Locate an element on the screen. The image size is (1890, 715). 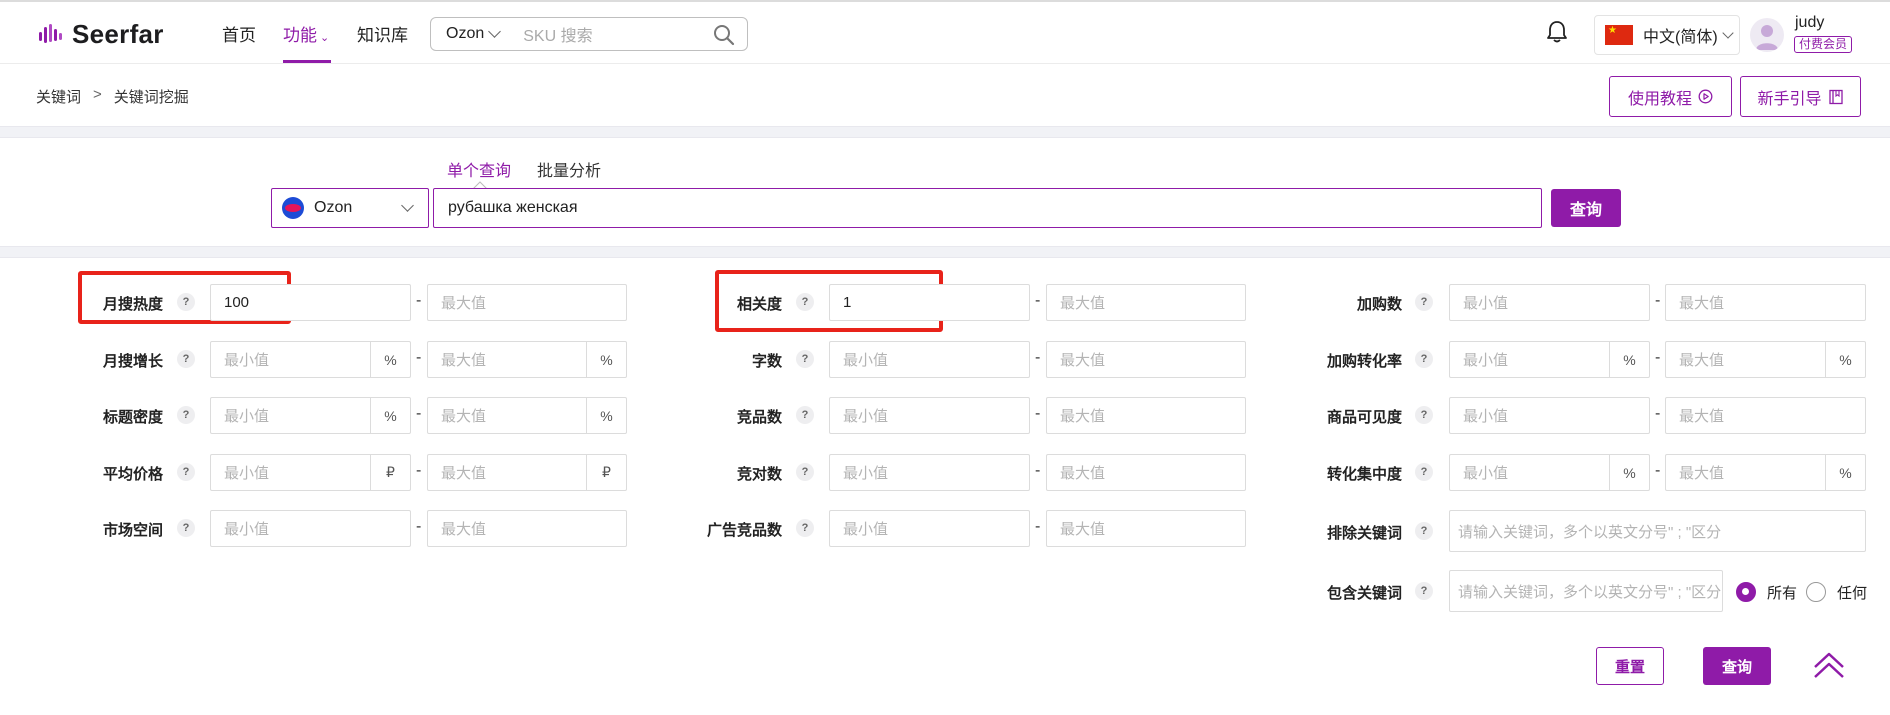
query-button: 查询 is located at coordinates (1737, 666).